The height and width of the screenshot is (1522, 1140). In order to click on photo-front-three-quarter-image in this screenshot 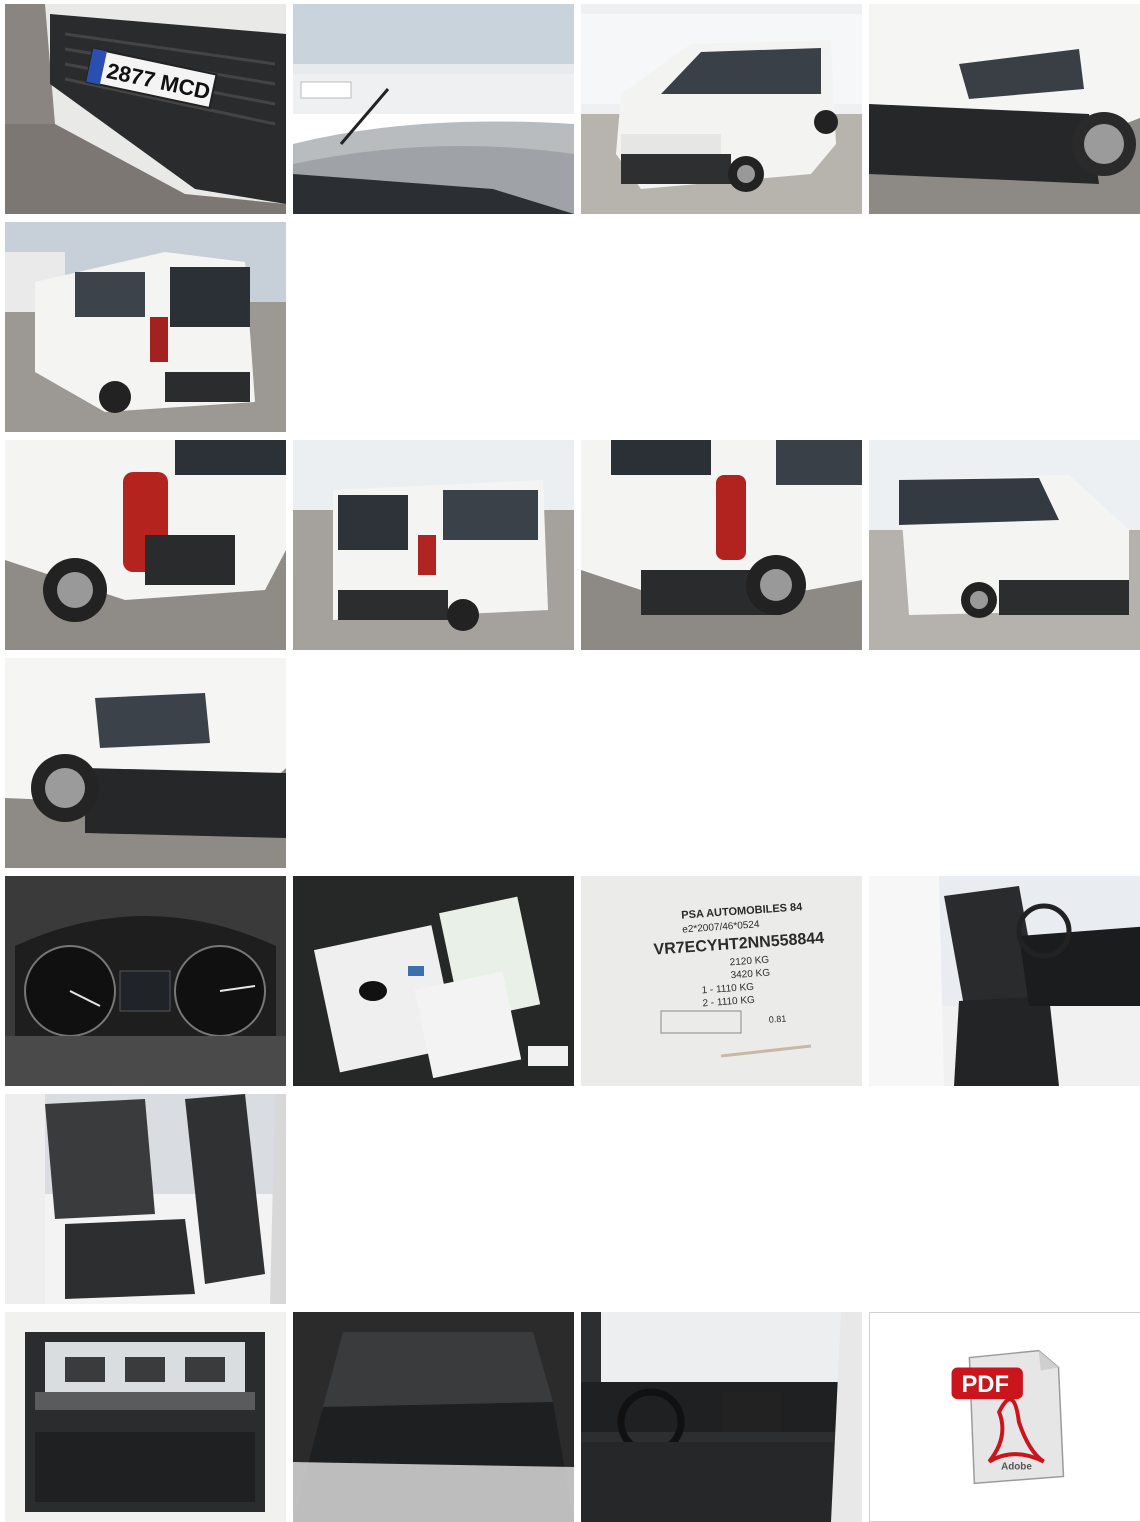, I will do `click(721, 109)`.